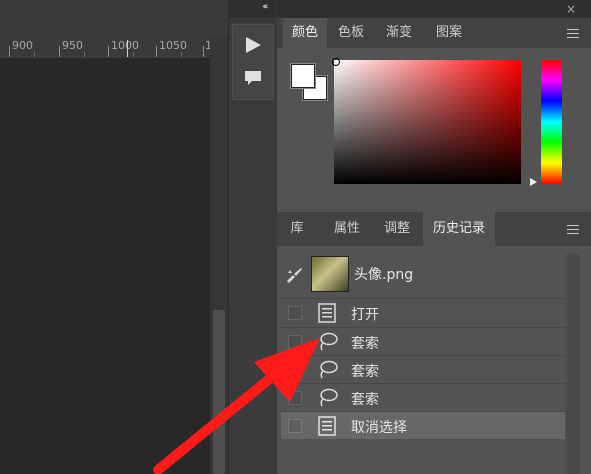 The height and width of the screenshot is (474, 591). What do you see at coordinates (106, 47) in the screenshot?
I see `horizontal-ruler: 900 950 1000 1050 1` at bounding box center [106, 47].